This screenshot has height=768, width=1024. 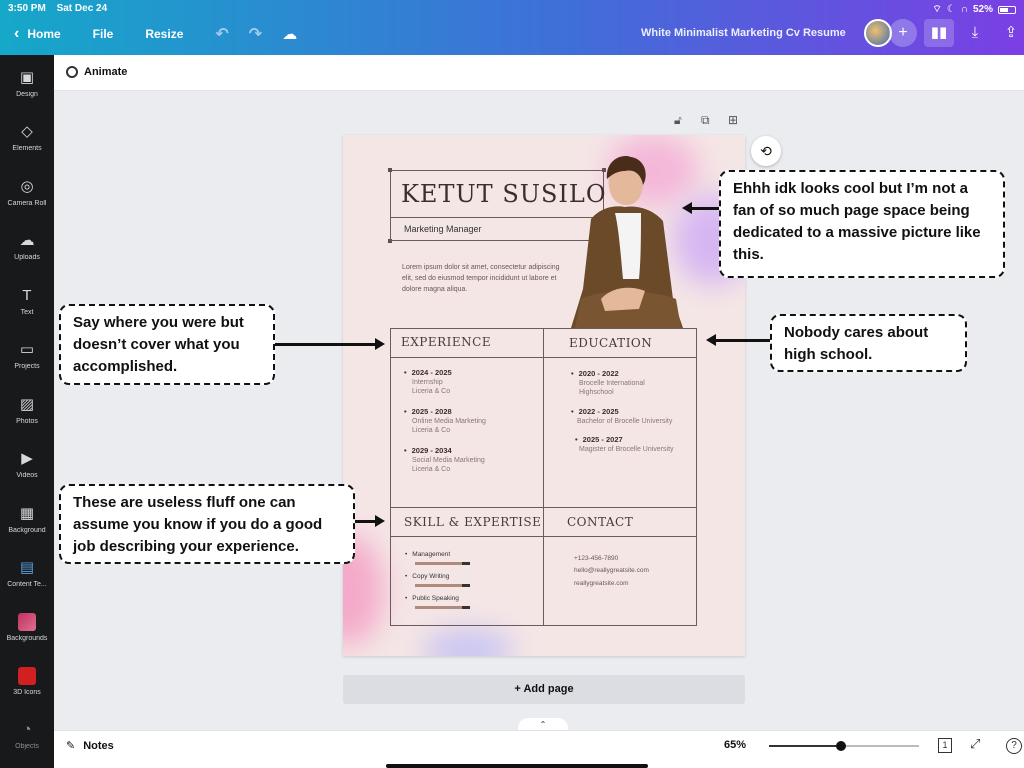 I want to click on zoom-level: 65%, so click(x=735, y=745).